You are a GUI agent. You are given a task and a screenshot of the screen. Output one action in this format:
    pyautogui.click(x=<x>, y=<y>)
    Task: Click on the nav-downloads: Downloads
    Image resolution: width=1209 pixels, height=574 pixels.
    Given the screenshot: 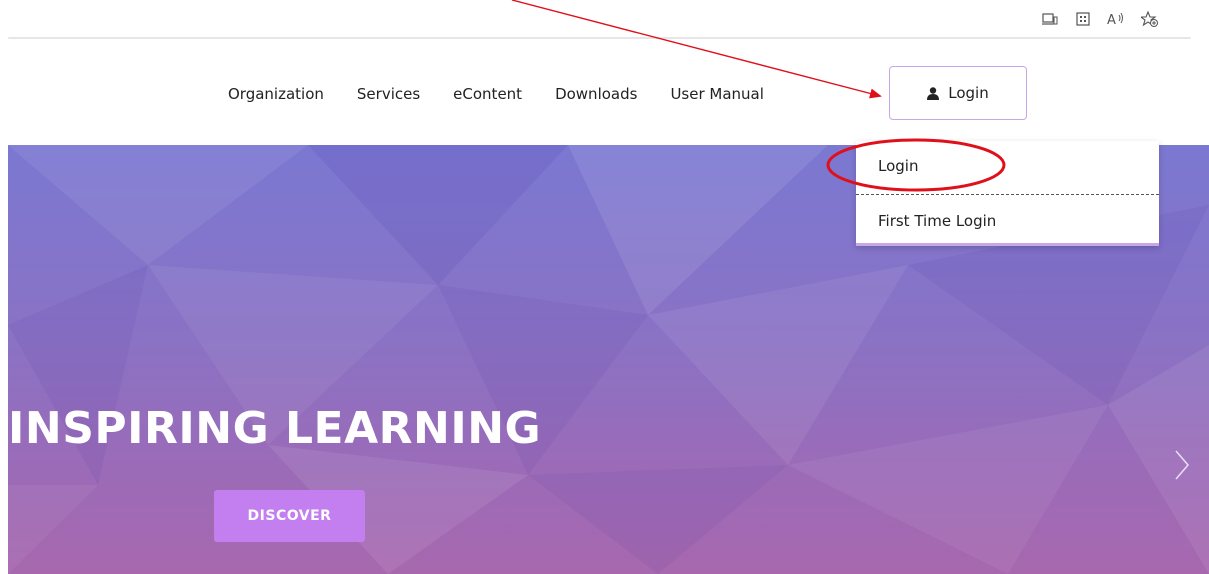 What is the action you would take?
    pyautogui.click(x=596, y=94)
    